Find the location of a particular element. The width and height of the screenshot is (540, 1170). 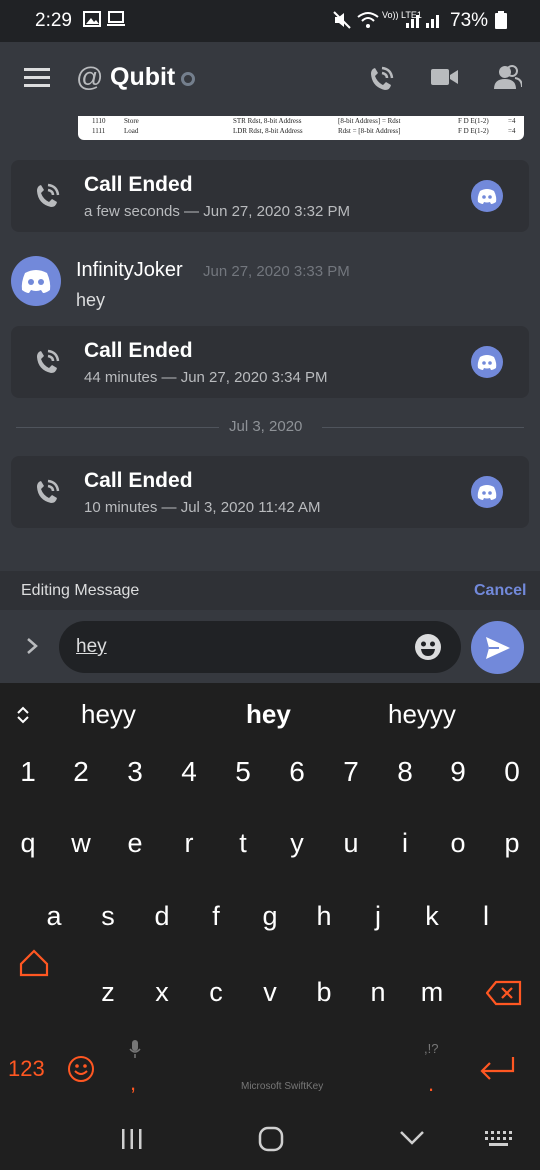

key-s: s is located at coordinates (108, 916).